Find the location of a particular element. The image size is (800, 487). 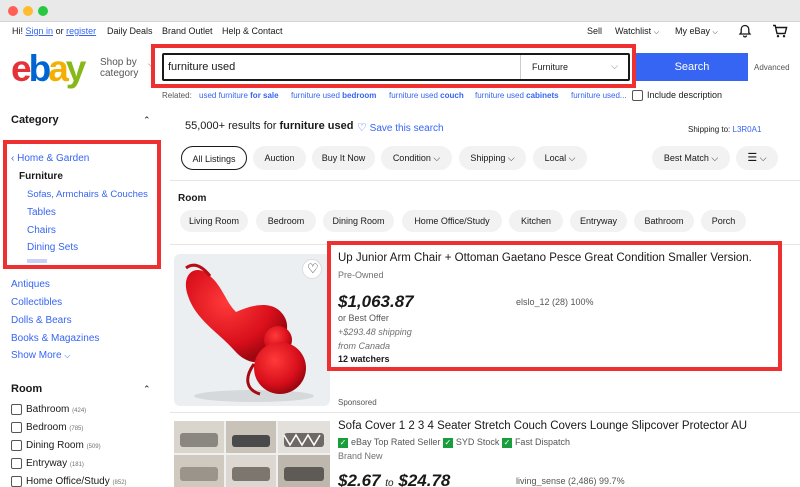

shipping-to-label: Shipping to: is located at coordinates (709, 129).